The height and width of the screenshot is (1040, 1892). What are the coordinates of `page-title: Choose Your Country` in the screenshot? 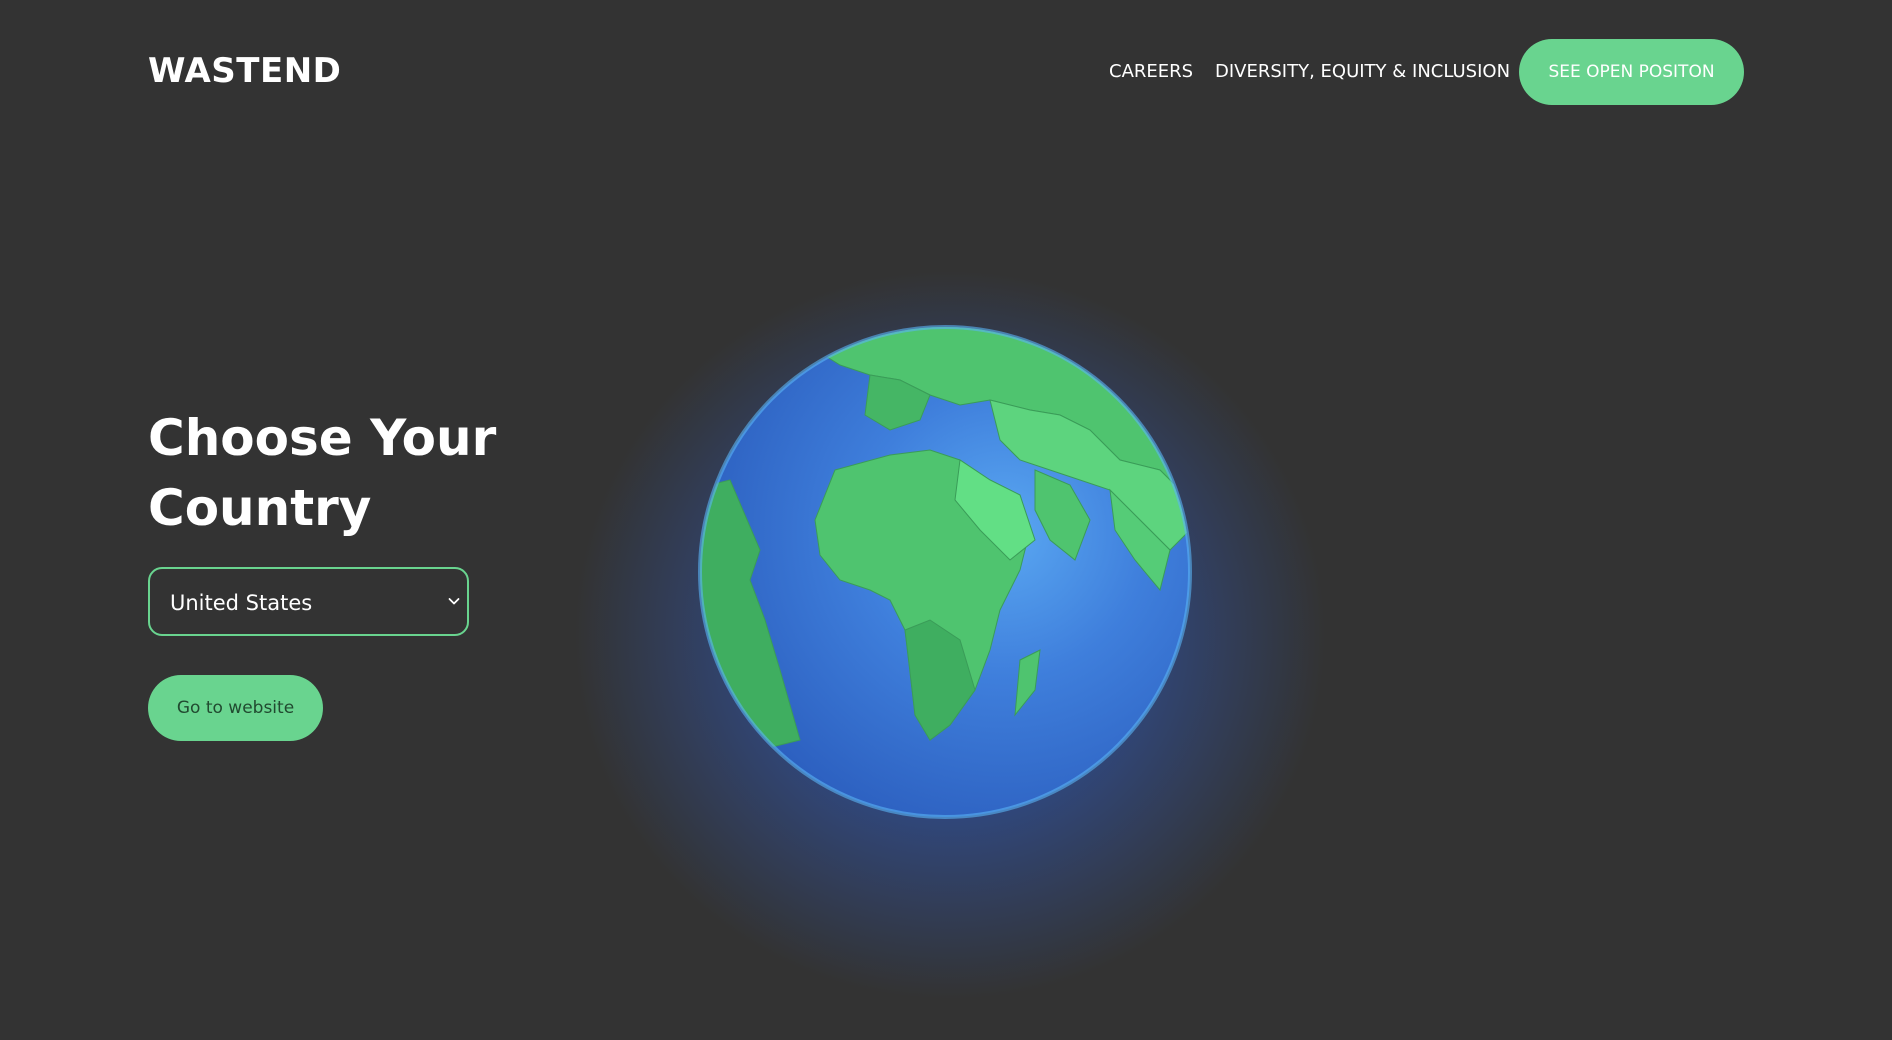 It's located at (322, 473).